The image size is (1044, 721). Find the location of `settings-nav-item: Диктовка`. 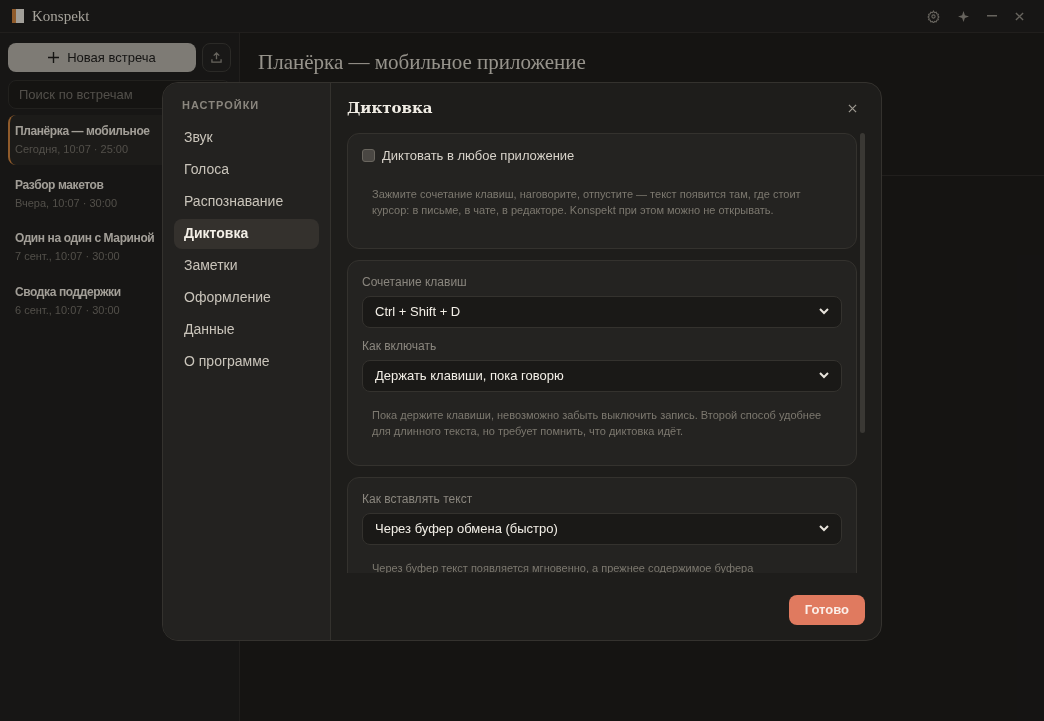

settings-nav-item: Диктовка is located at coordinates (246, 233).